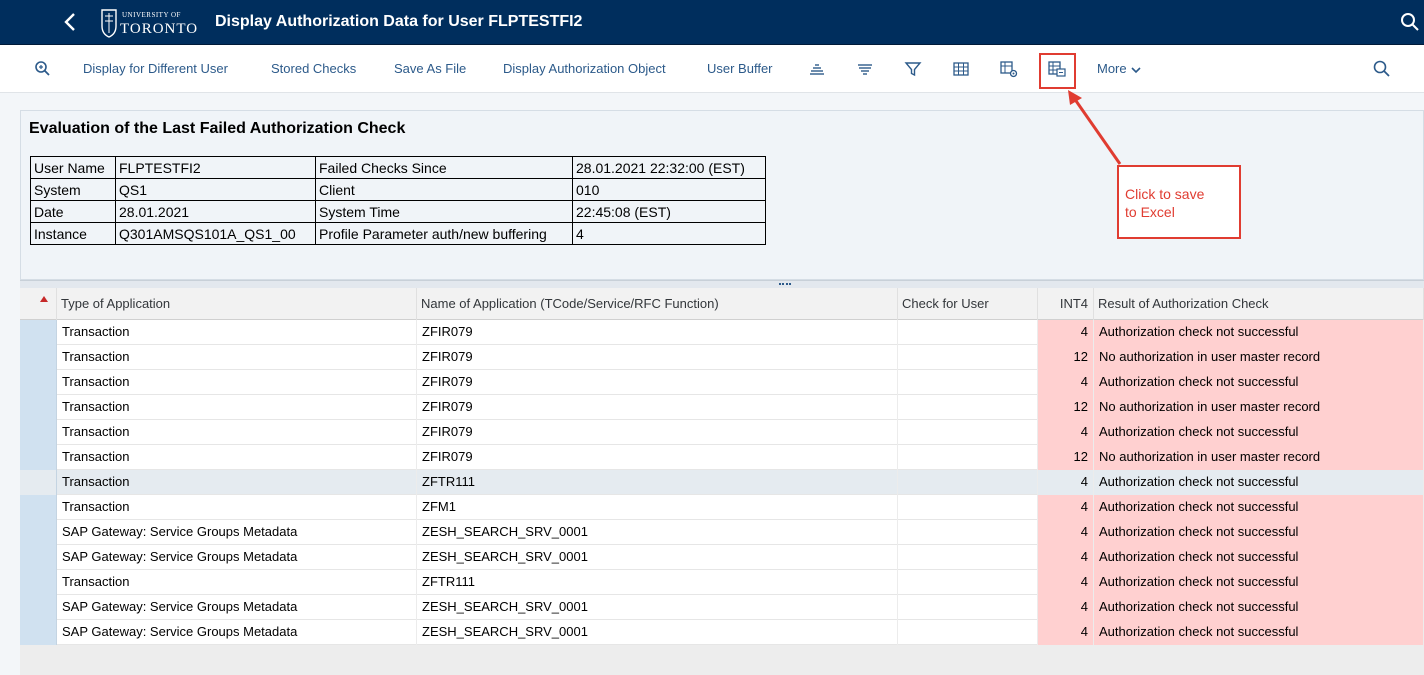 This screenshot has width=1424, height=675. I want to click on cell-name: ZFIR079, so click(657, 407).